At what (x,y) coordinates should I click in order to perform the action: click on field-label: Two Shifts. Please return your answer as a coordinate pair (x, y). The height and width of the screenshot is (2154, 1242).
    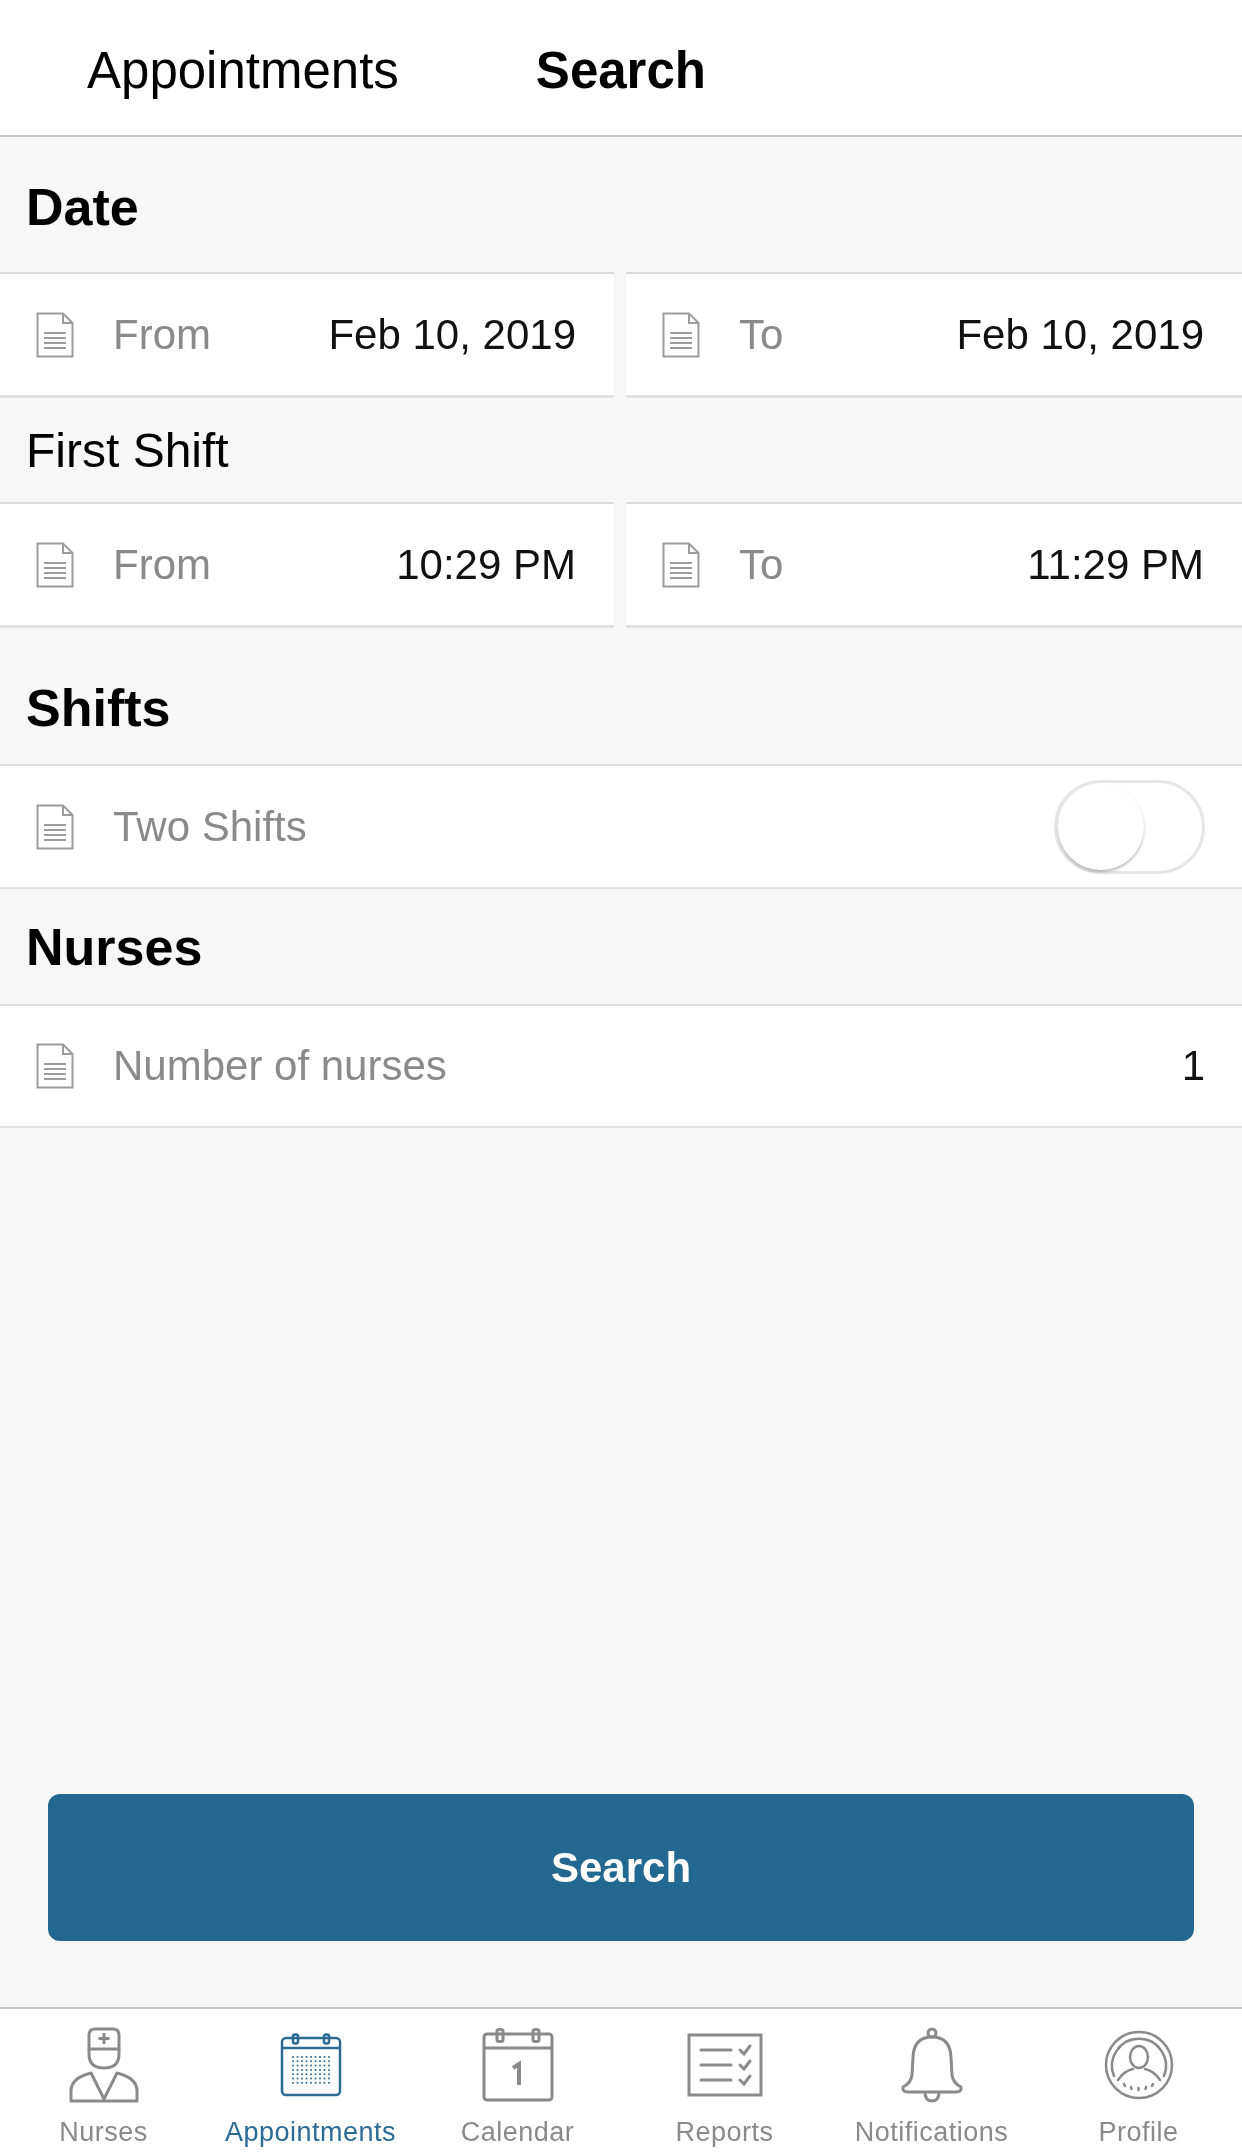
    Looking at the image, I should click on (210, 826).